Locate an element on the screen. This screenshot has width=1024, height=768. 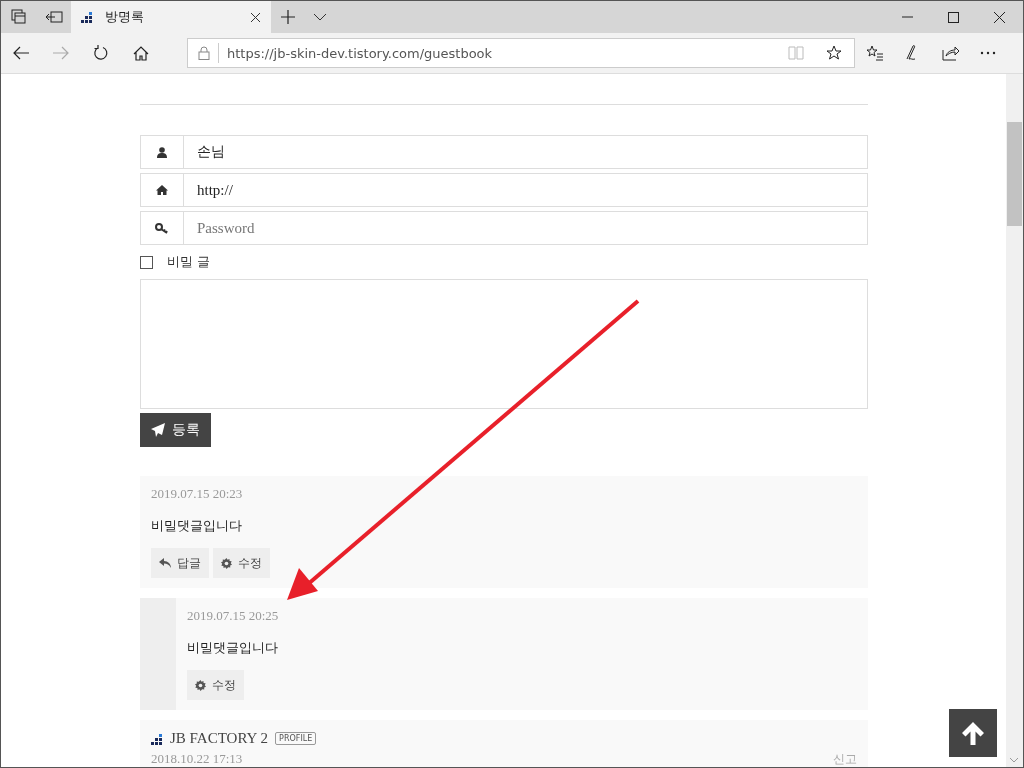
address-bar: https://jb-skin-dev.tistory.com/guestbook is located at coordinates (521, 53).